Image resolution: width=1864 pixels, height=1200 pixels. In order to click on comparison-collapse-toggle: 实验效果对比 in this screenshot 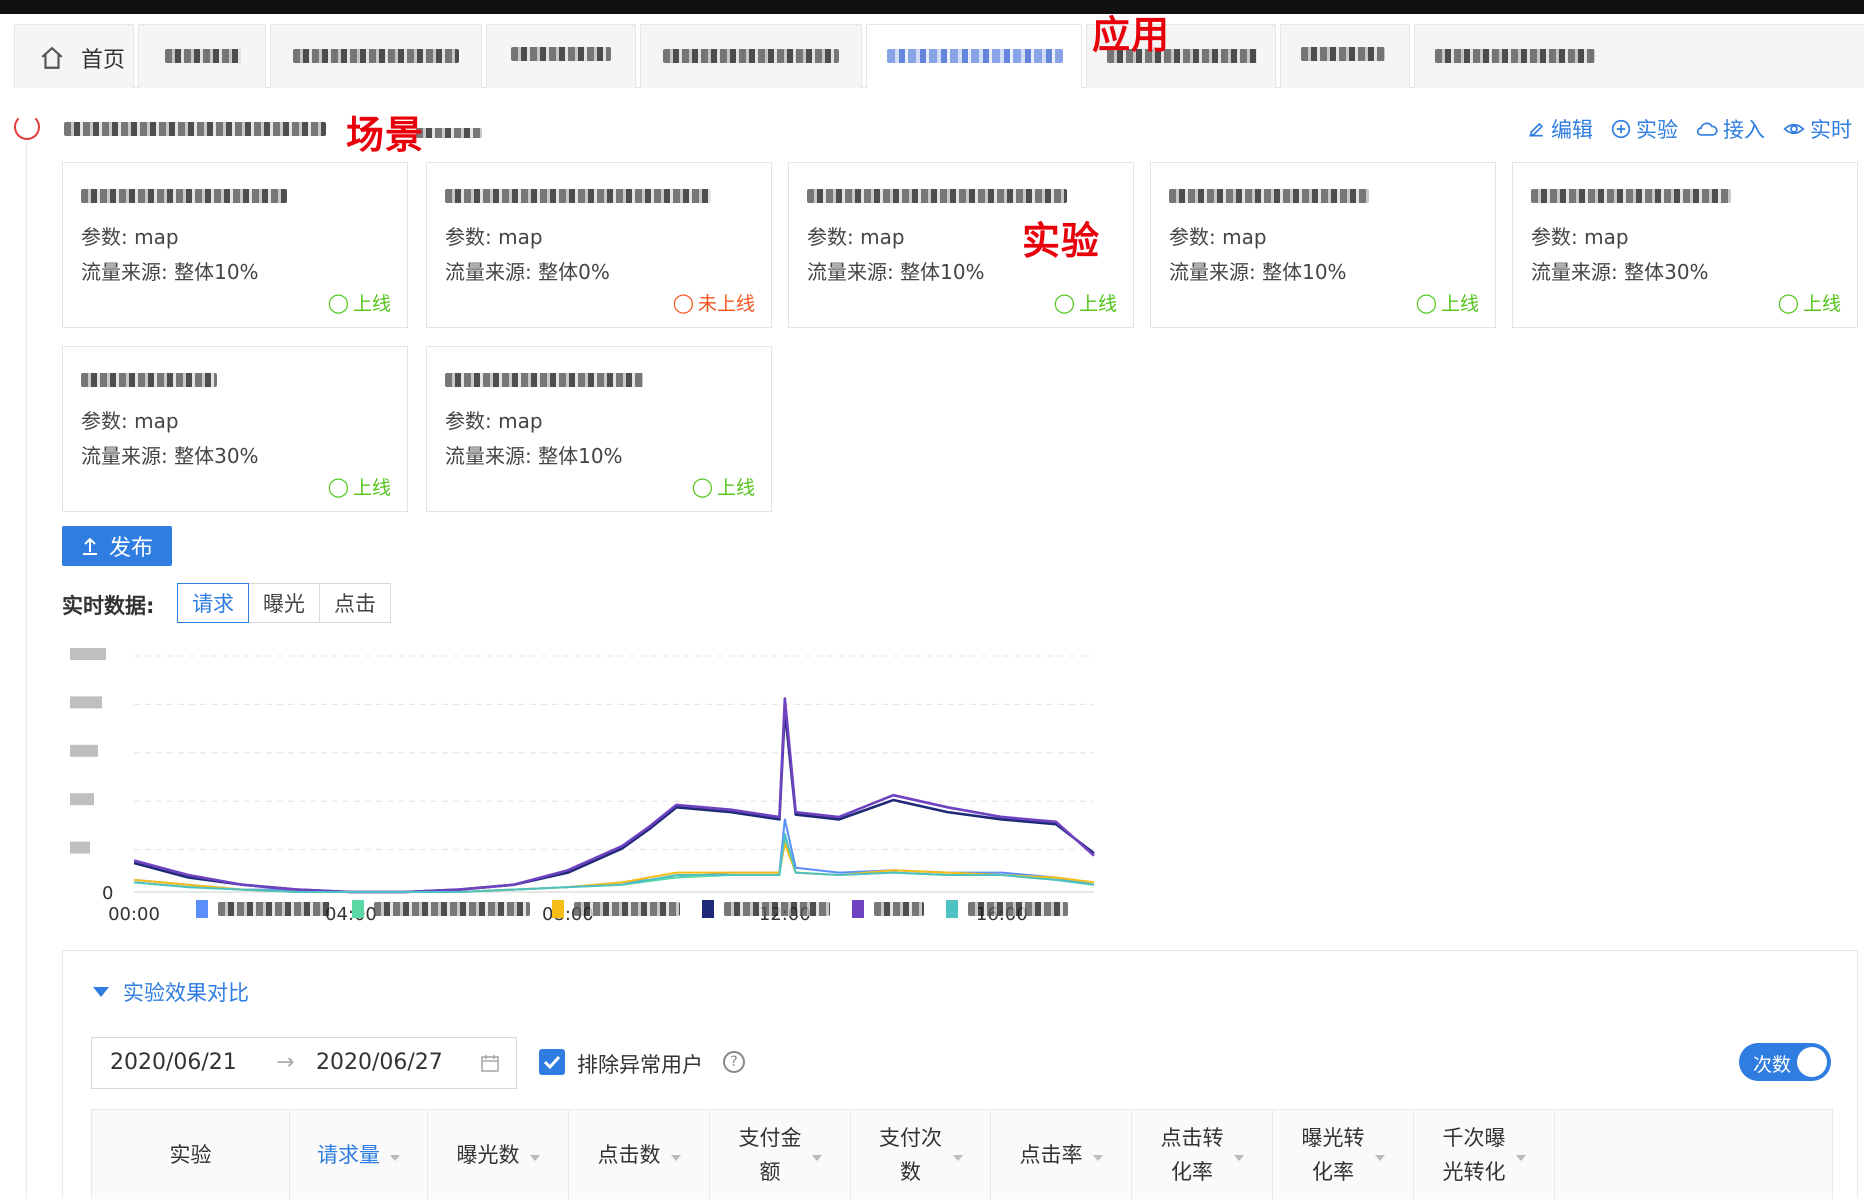, I will do `click(171, 992)`.